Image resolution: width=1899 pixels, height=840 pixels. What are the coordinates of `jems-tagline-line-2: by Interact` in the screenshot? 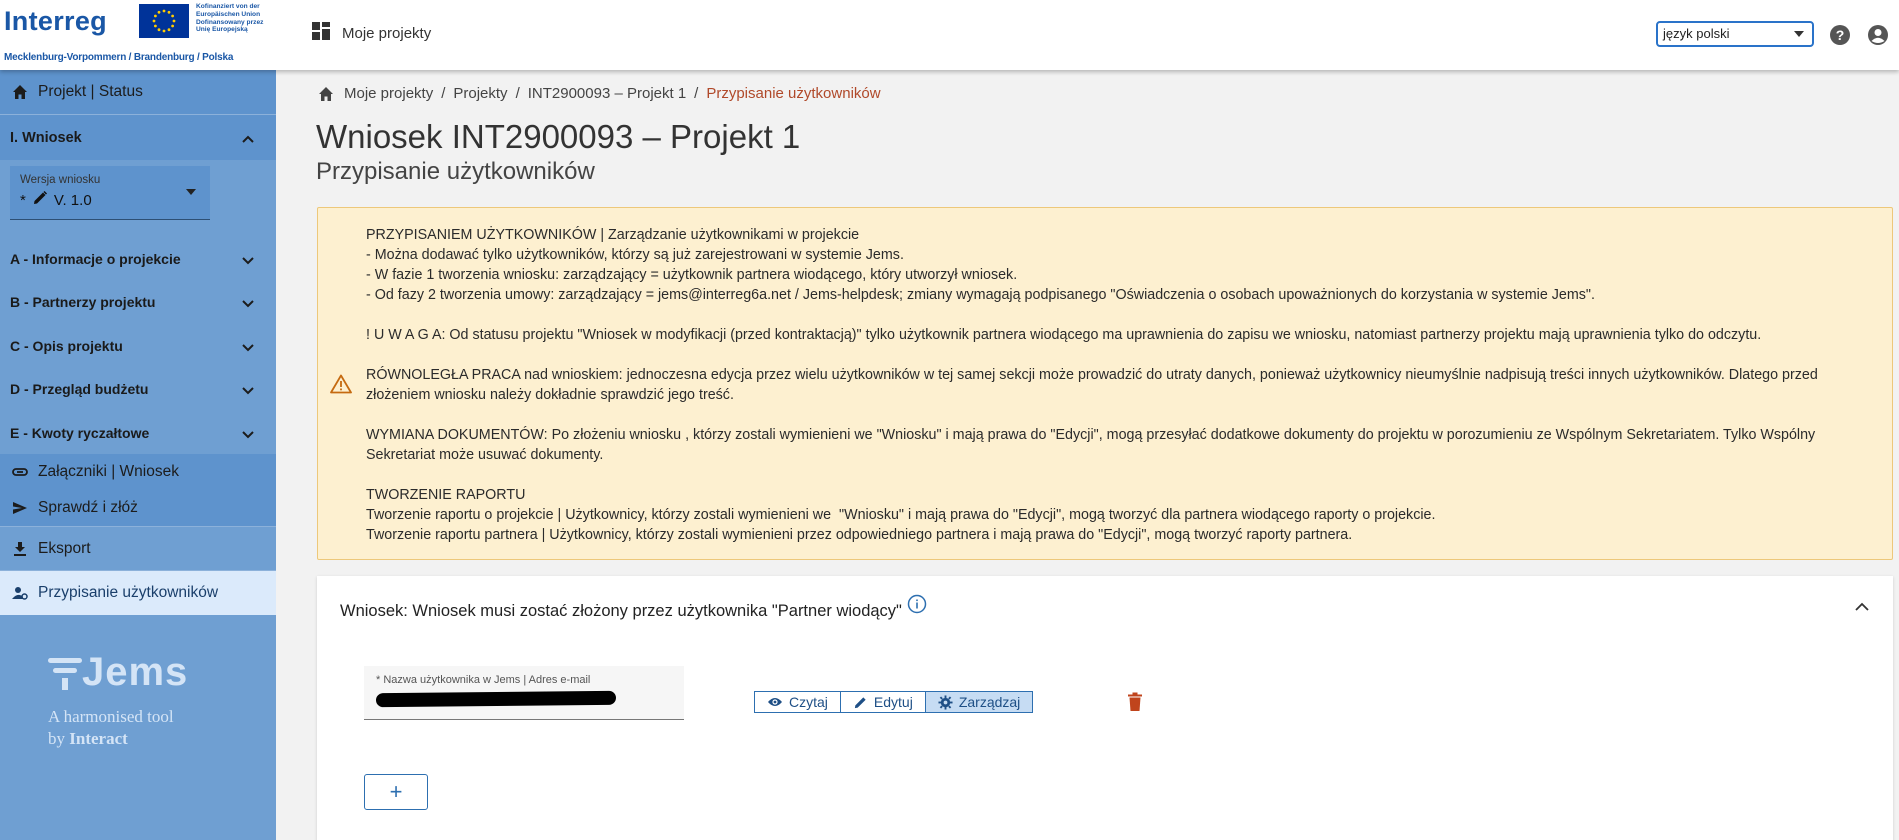 It's located at (111, 739).